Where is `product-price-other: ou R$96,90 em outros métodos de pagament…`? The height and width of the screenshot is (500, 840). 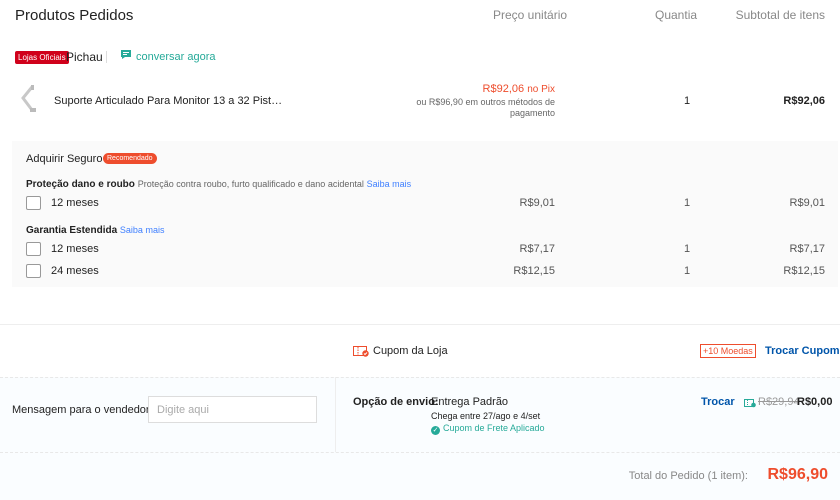
product-price-other: ou R$96,90 em outros métodos de pagament… is located at coordinates (485, 107).